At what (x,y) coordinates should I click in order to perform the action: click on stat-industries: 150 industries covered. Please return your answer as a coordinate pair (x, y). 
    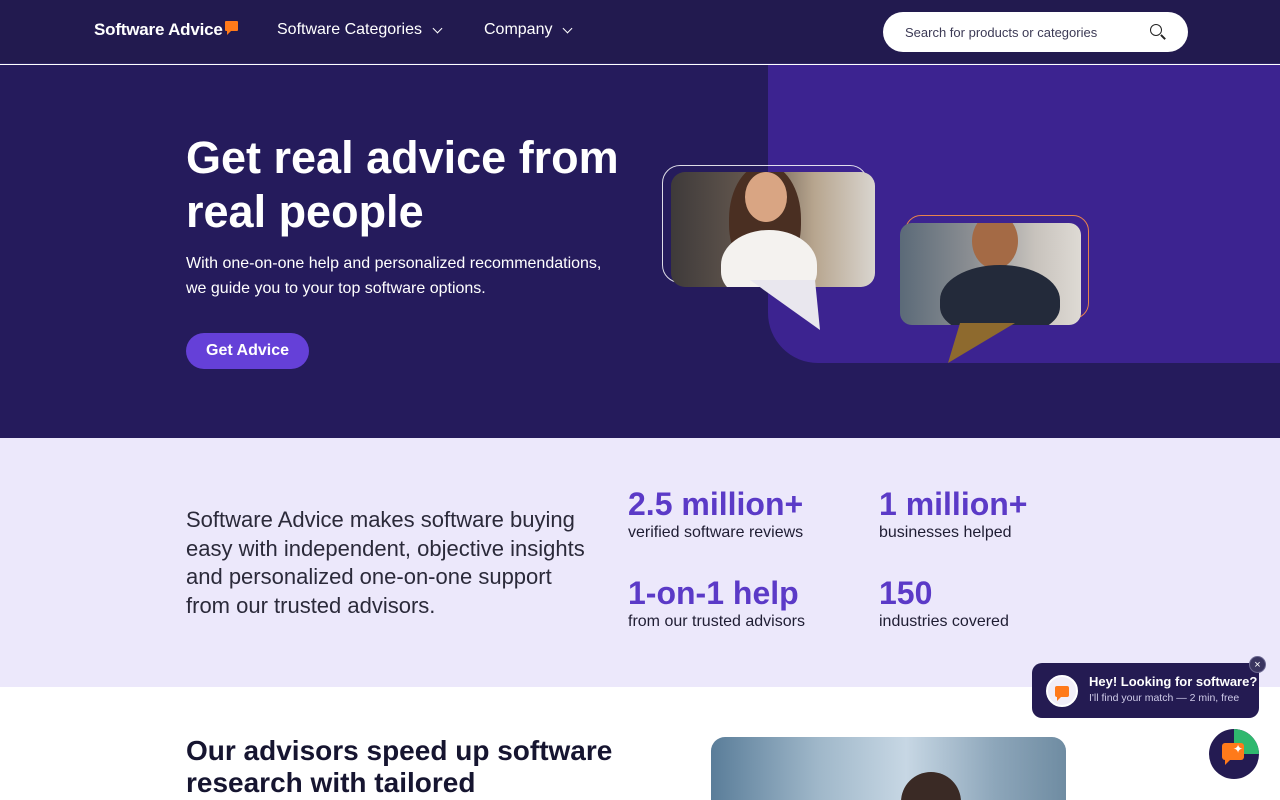
    Looking at the image, I should click on (944, 603).